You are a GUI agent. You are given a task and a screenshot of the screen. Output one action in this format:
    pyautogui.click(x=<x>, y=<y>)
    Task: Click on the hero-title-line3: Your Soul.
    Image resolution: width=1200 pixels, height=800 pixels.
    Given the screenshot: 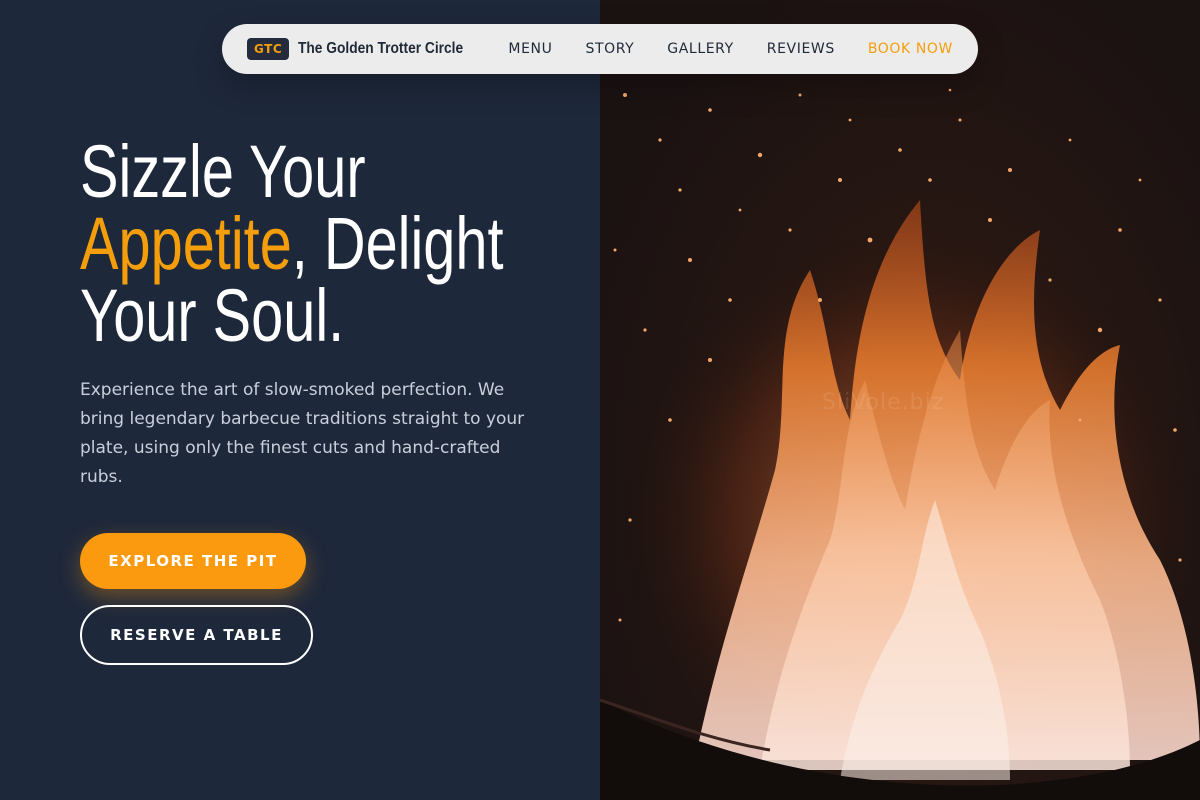 What is the action you would take?
    pyautogui.click(x=212, y=315)
    